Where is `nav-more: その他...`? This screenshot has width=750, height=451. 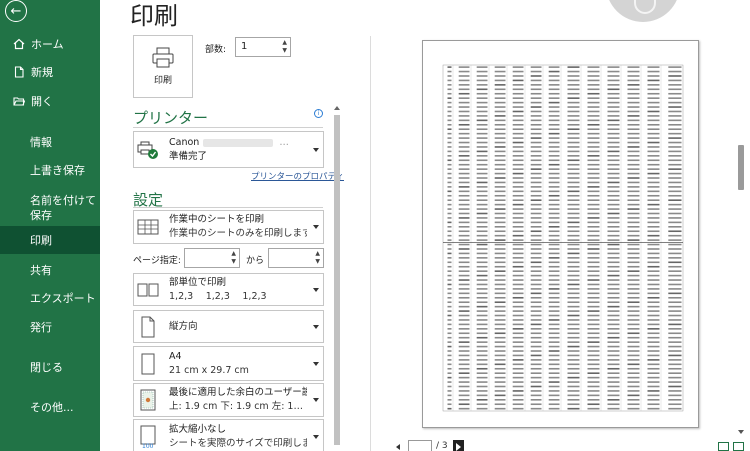 nav-more: その他... is located at coordinates (50, 407).